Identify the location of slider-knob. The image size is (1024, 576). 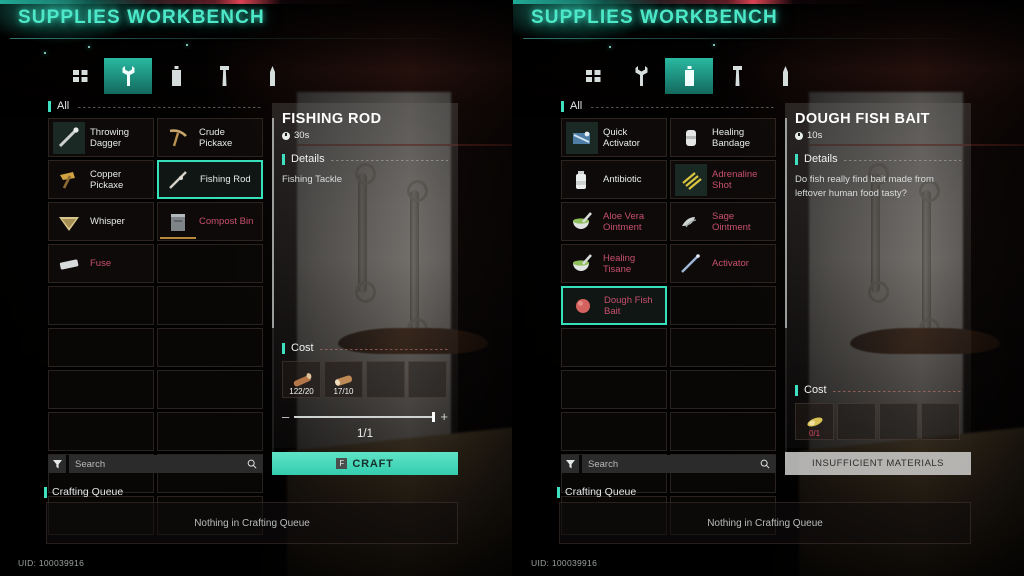
(434, 416).